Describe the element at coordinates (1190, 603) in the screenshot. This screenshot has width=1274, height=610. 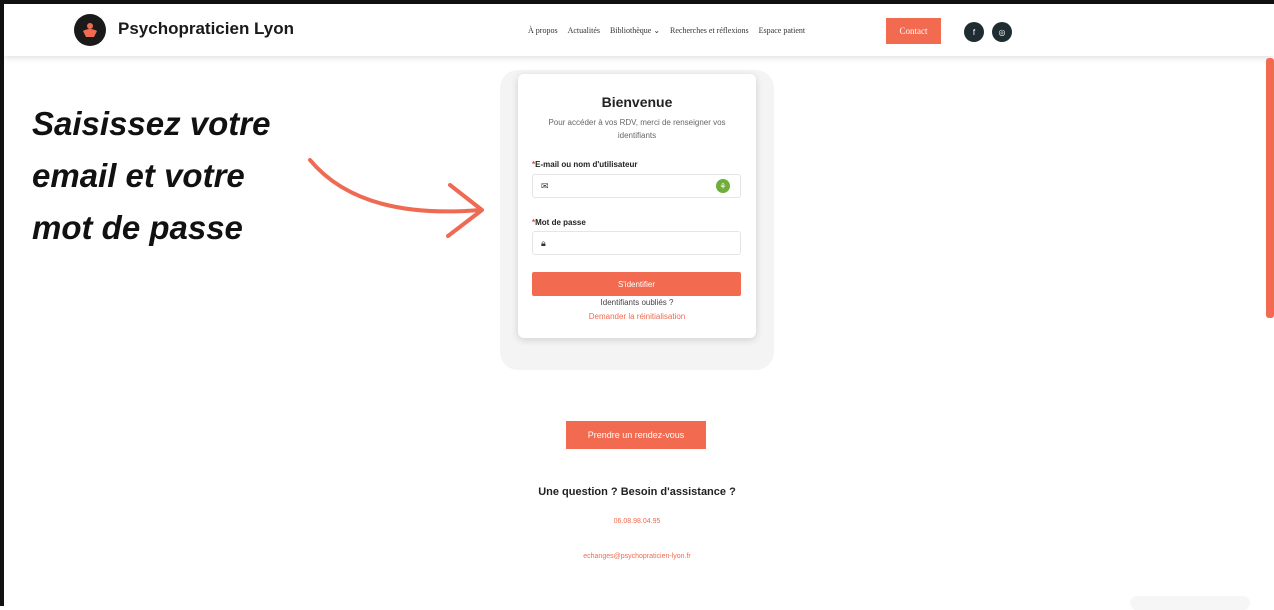
I see `corner-widget` at that location.